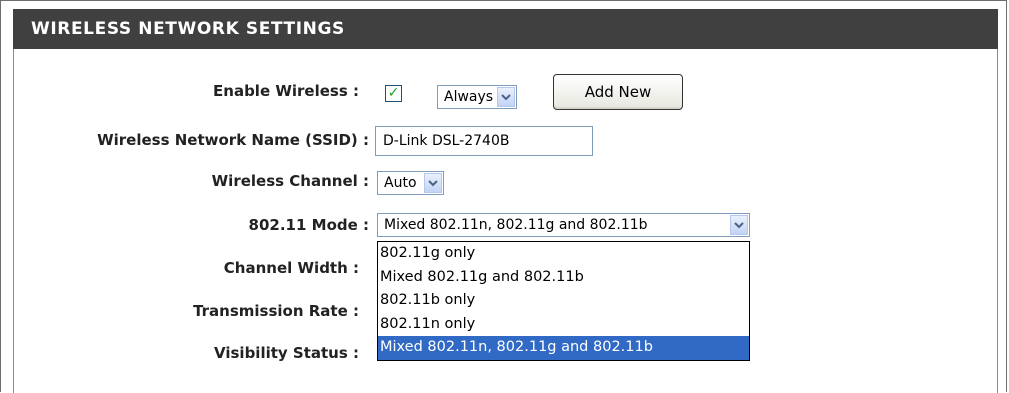 The image size is (1009, 393). Describe the element at coordinates (618, 92) in the screenshot. I see `add-new-button: Add New` at that location.